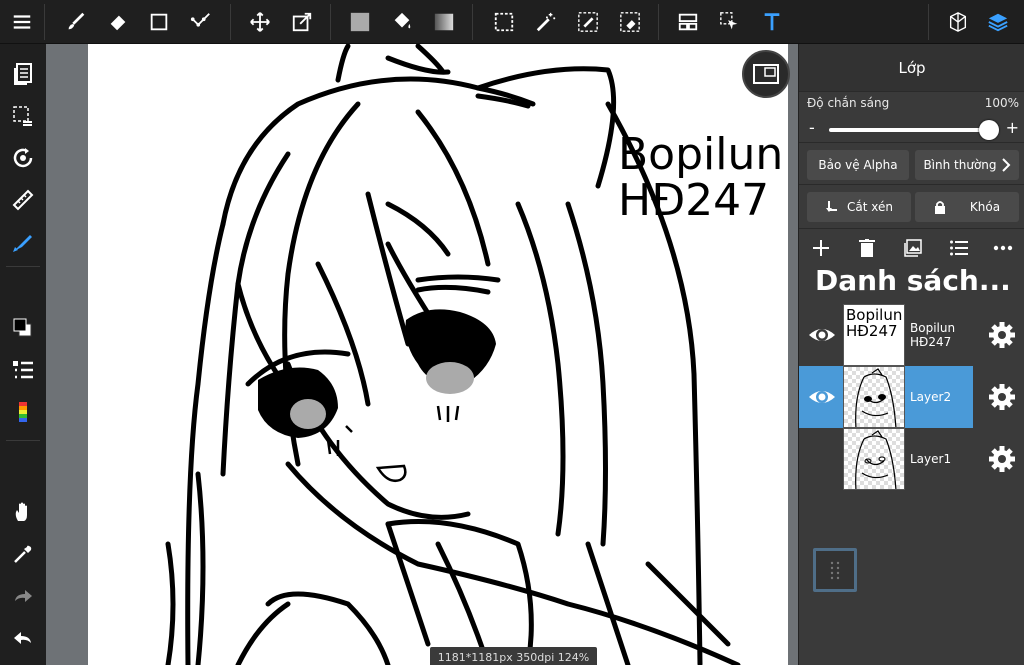 The image size is (1024, 665). I want to click on add-layer-icon, so click(821, 248).